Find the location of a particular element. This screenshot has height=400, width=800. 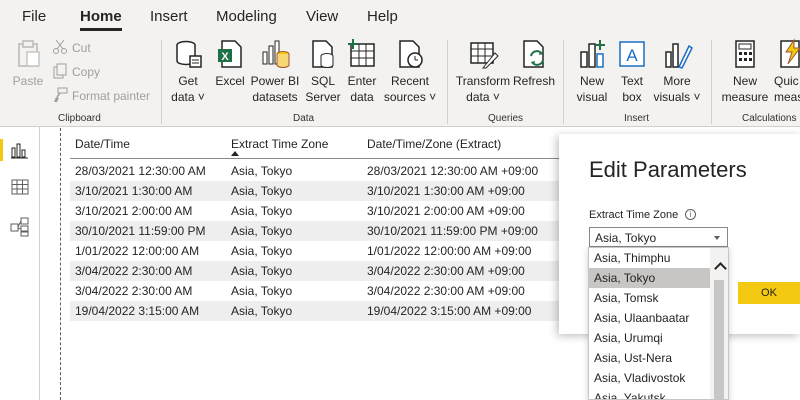

menu-modeling: Modeling is located at coordinates (246, 16).